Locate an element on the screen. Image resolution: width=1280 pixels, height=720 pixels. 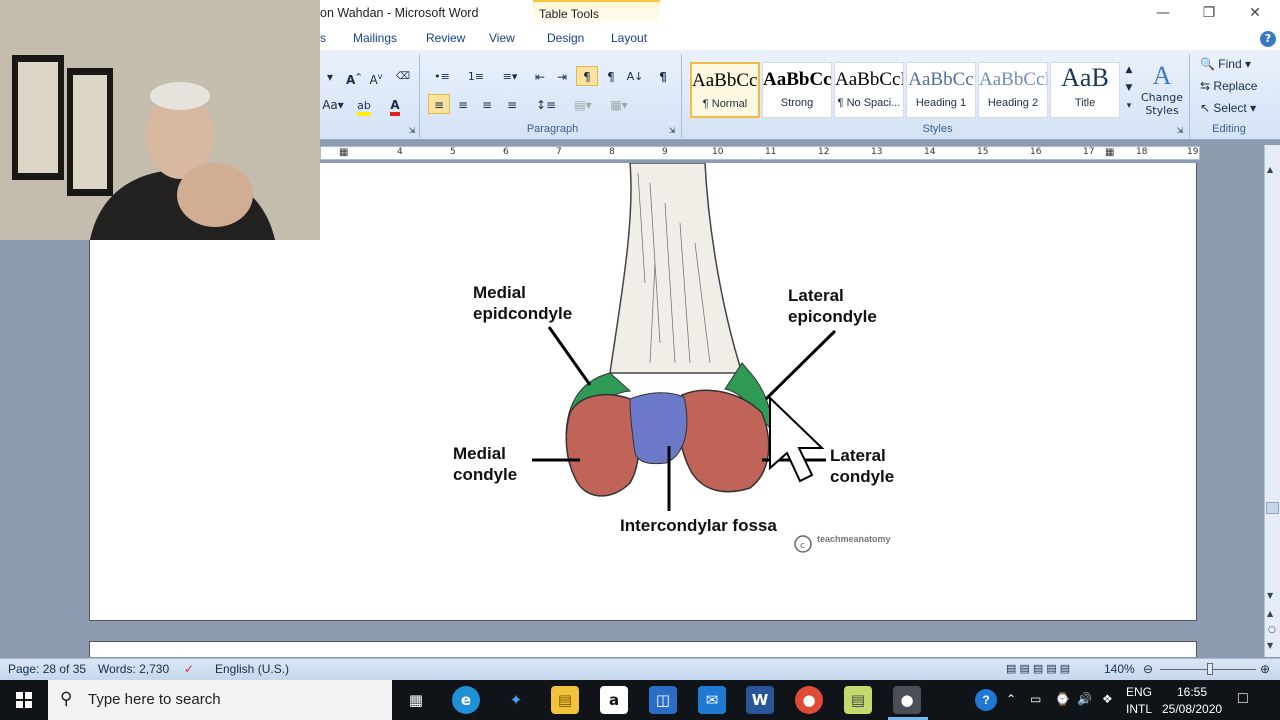
style-title: AaB Title is located at coordinates (1085, 90).